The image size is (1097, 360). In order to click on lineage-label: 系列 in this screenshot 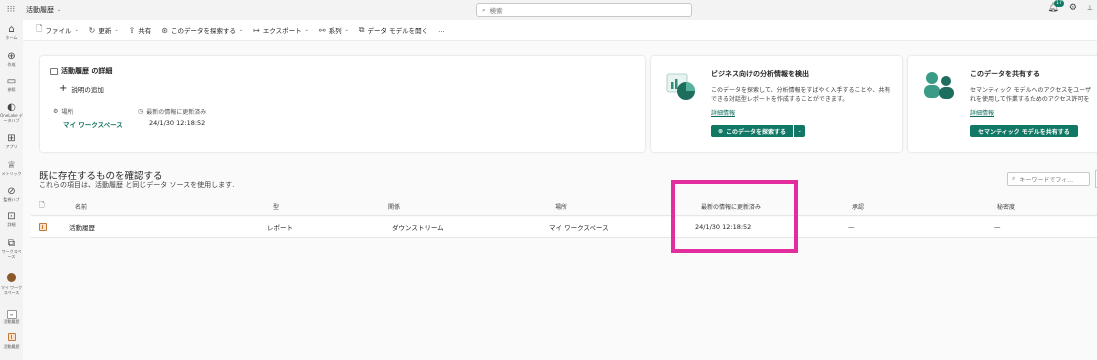, I will do `click(335, 31)`.